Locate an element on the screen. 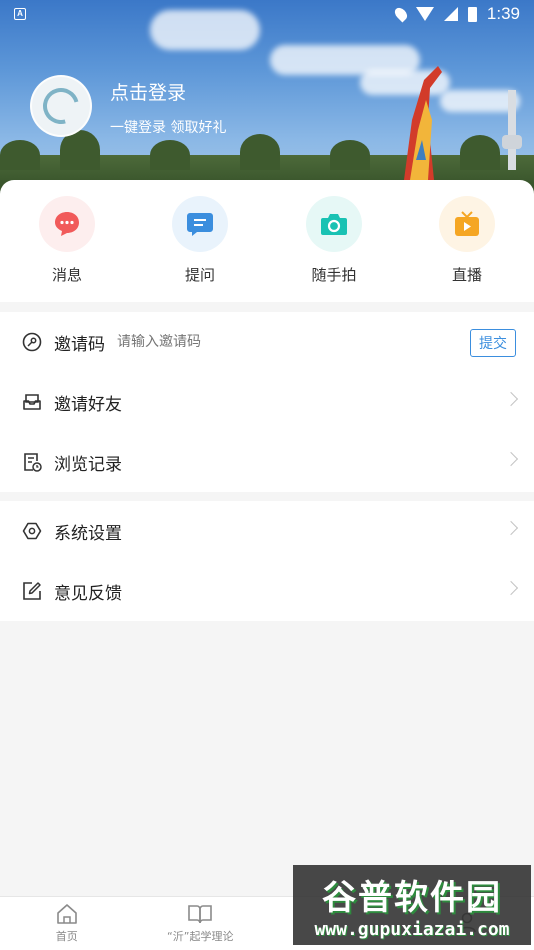  nav-theory: “沂”起学理论 is located at coordinates (201, 923).